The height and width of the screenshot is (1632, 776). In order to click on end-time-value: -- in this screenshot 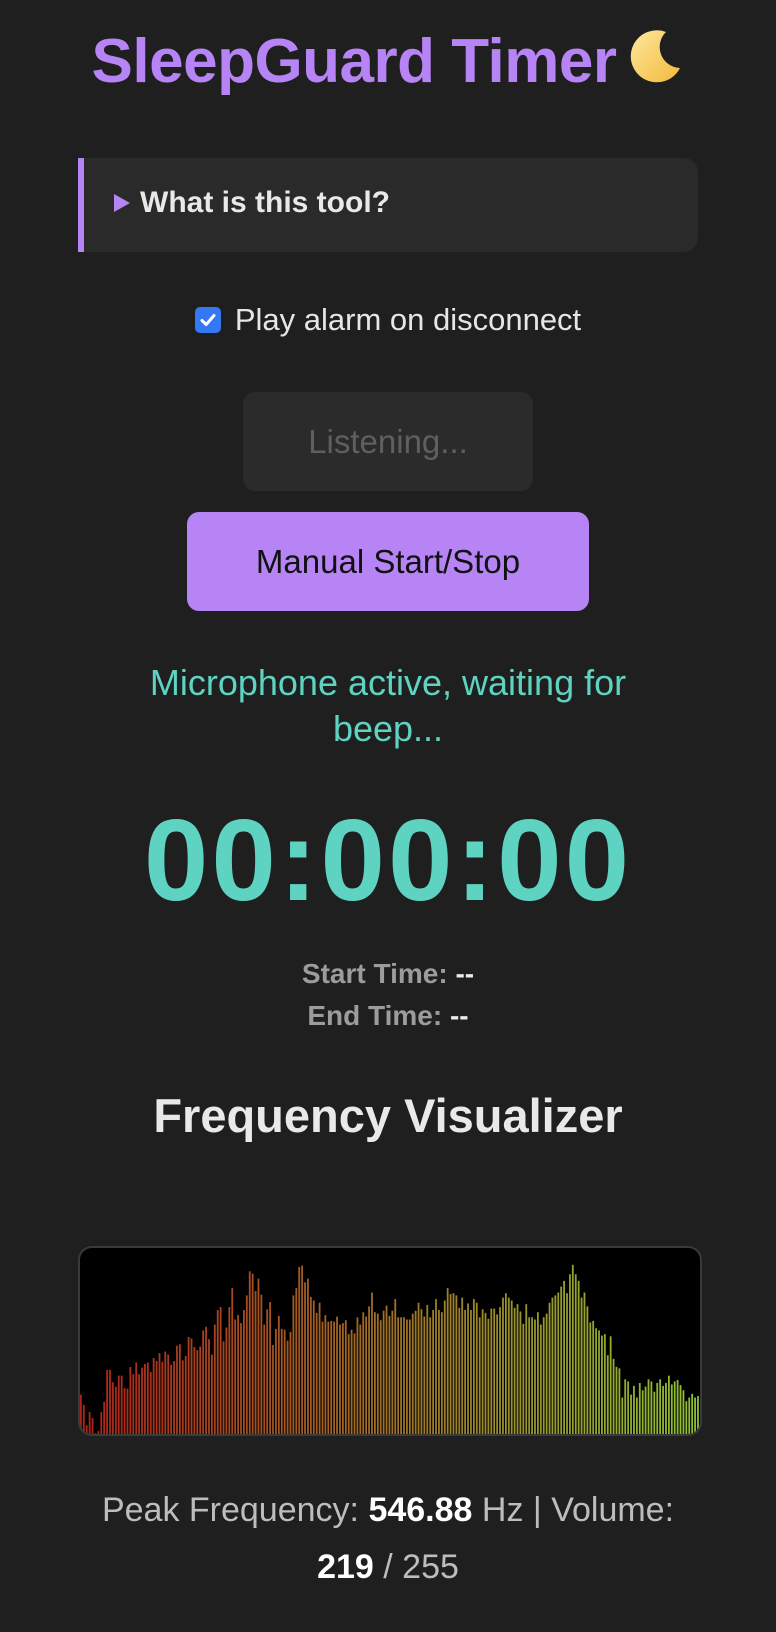, I will do `click(459, 1015)`.